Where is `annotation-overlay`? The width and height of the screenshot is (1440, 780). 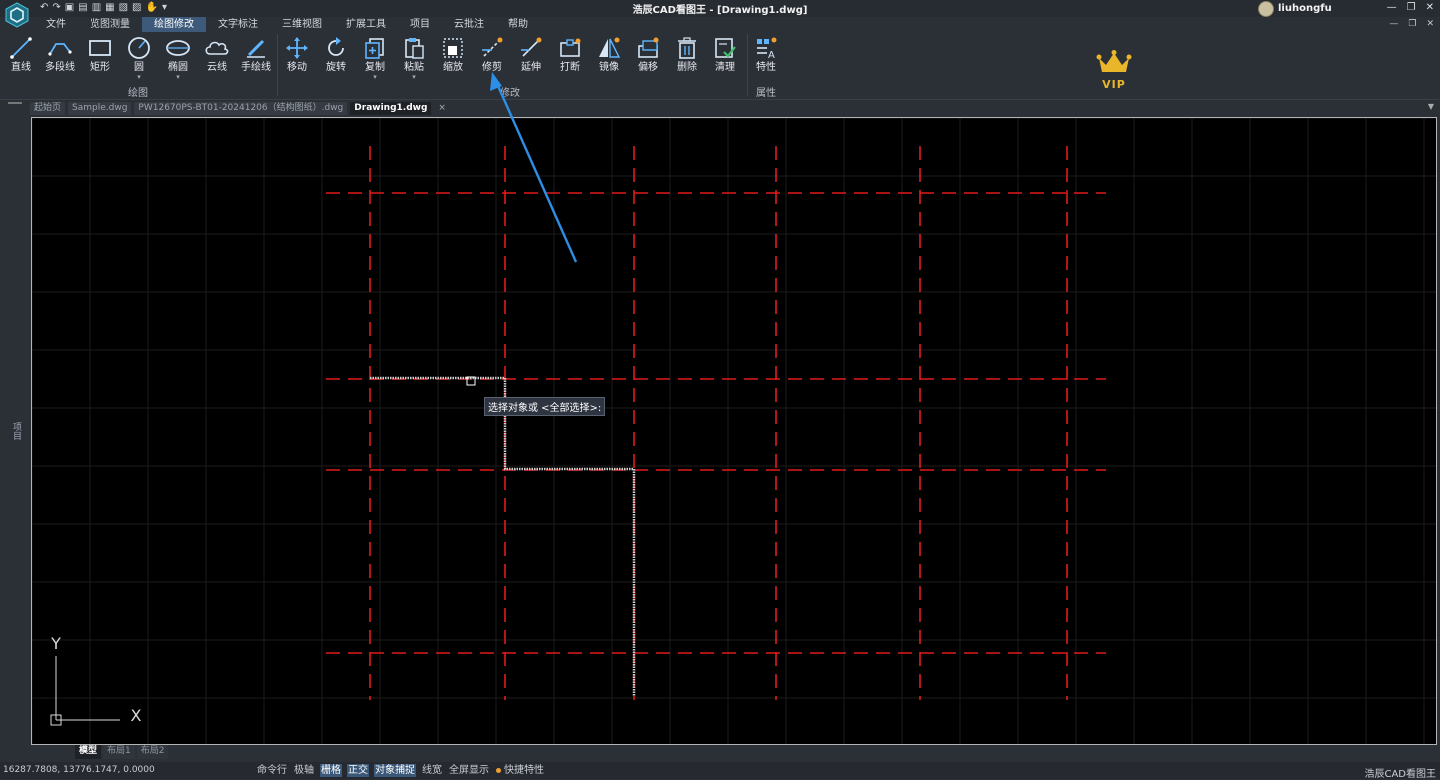 annotation-overlay is located at coordinates (534, 167).